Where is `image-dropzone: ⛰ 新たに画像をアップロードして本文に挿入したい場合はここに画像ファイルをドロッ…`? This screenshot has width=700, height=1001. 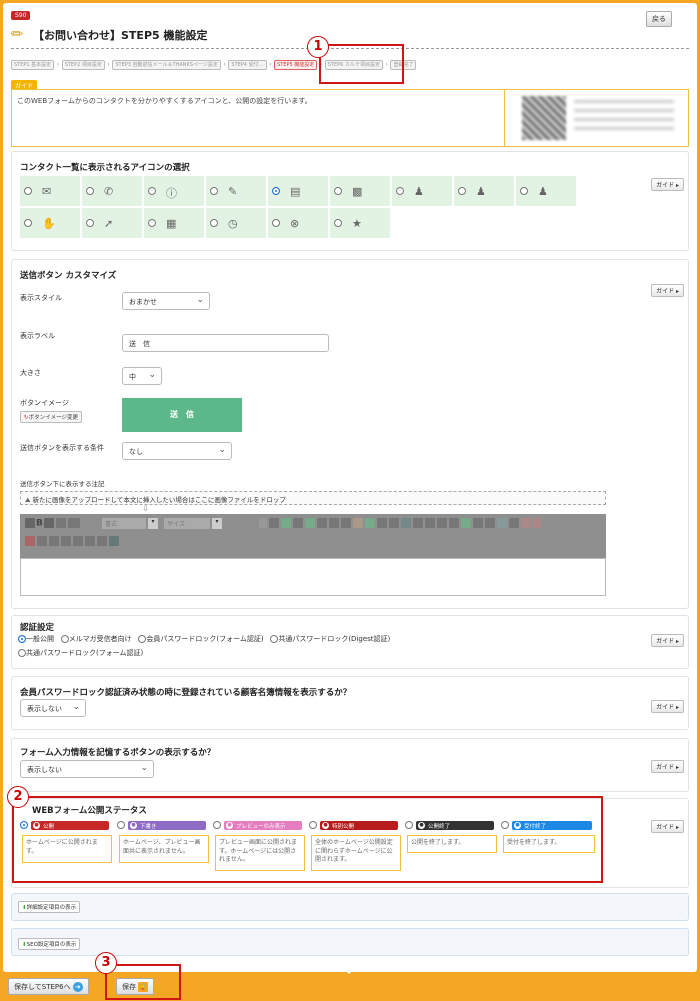
image-dropzone: ⛰ 新たに画像をアップロードして本文に挿入したい場合はここに画像ファイルをドロッ… is located at coordinates (313, 498).